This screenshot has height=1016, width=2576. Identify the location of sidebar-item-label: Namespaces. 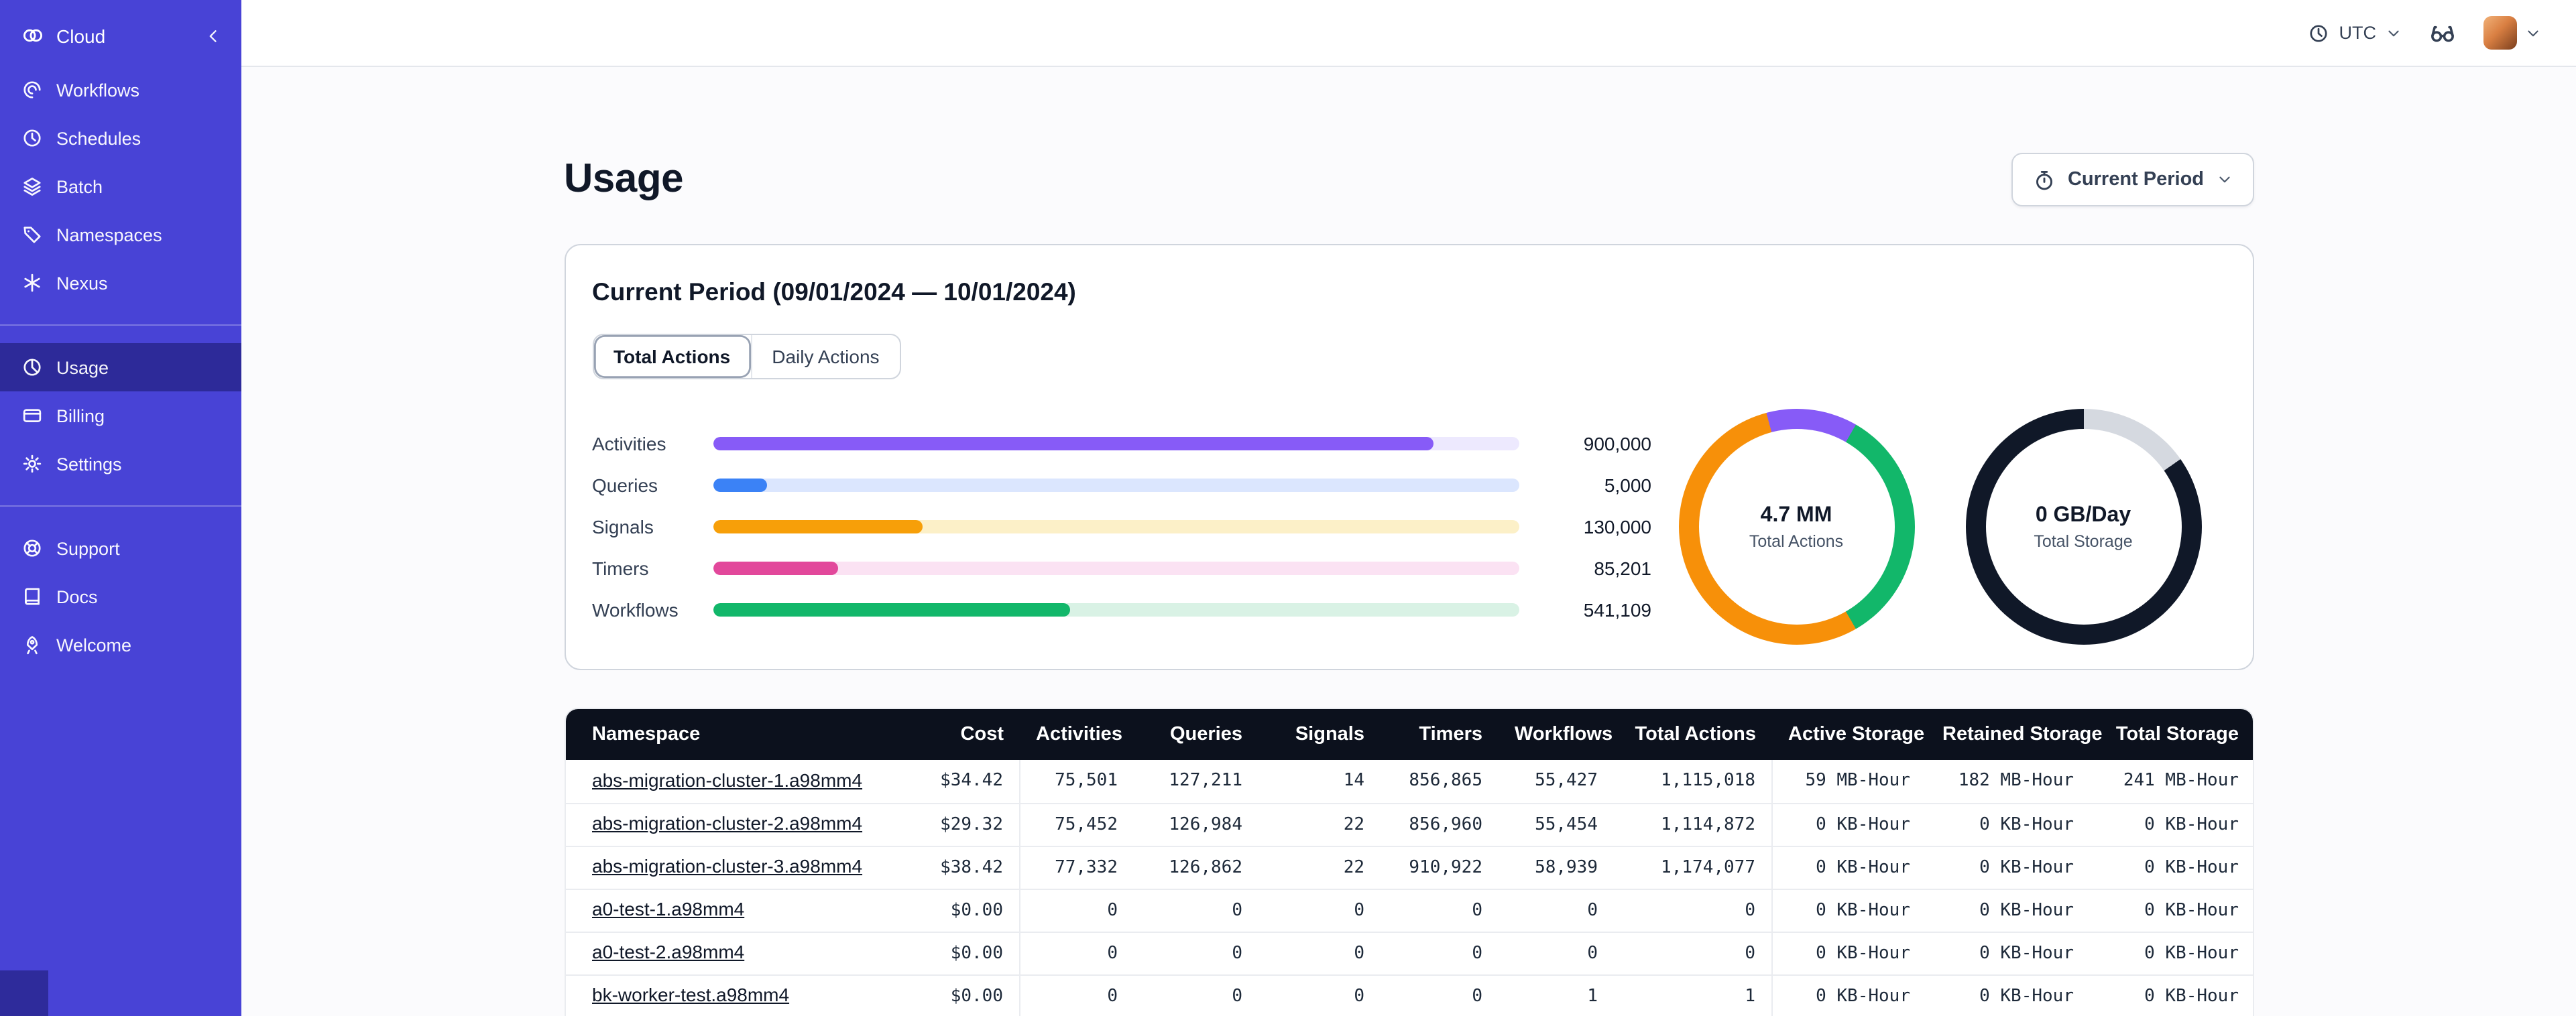
(109, 235).